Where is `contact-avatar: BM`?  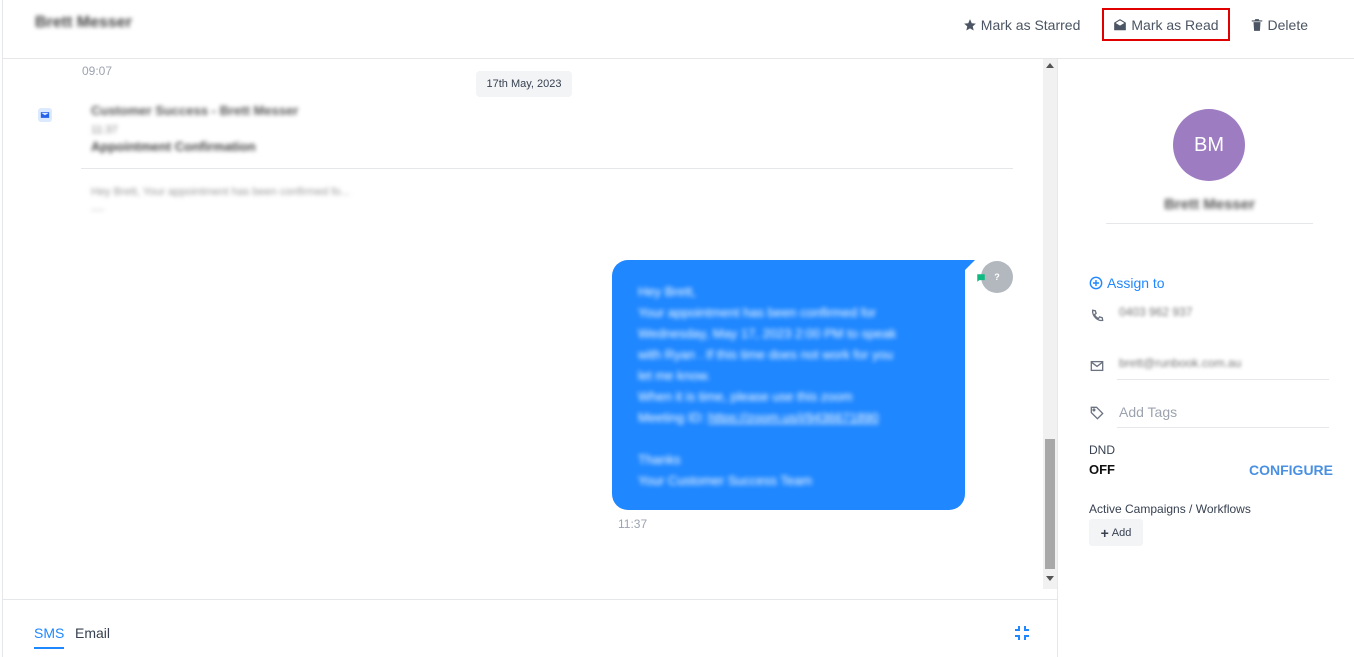 contact-avatar: BM is located at coordinates (1209, 145).